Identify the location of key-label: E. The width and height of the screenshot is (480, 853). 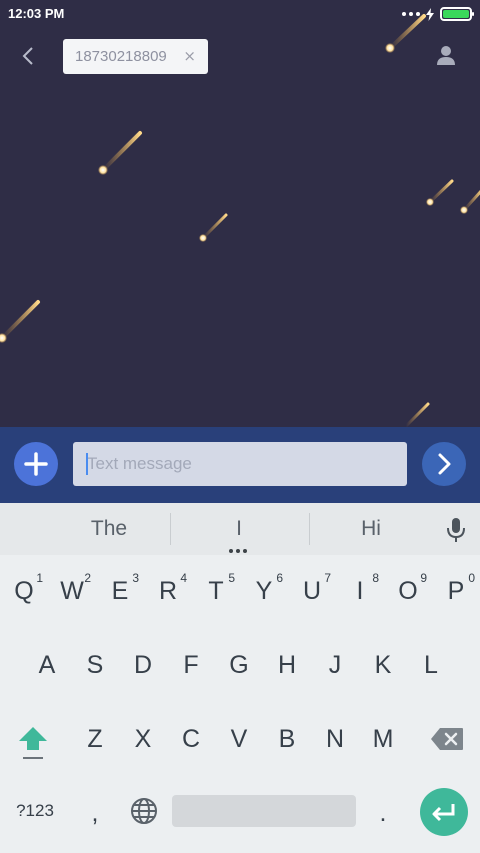
(120, 590).